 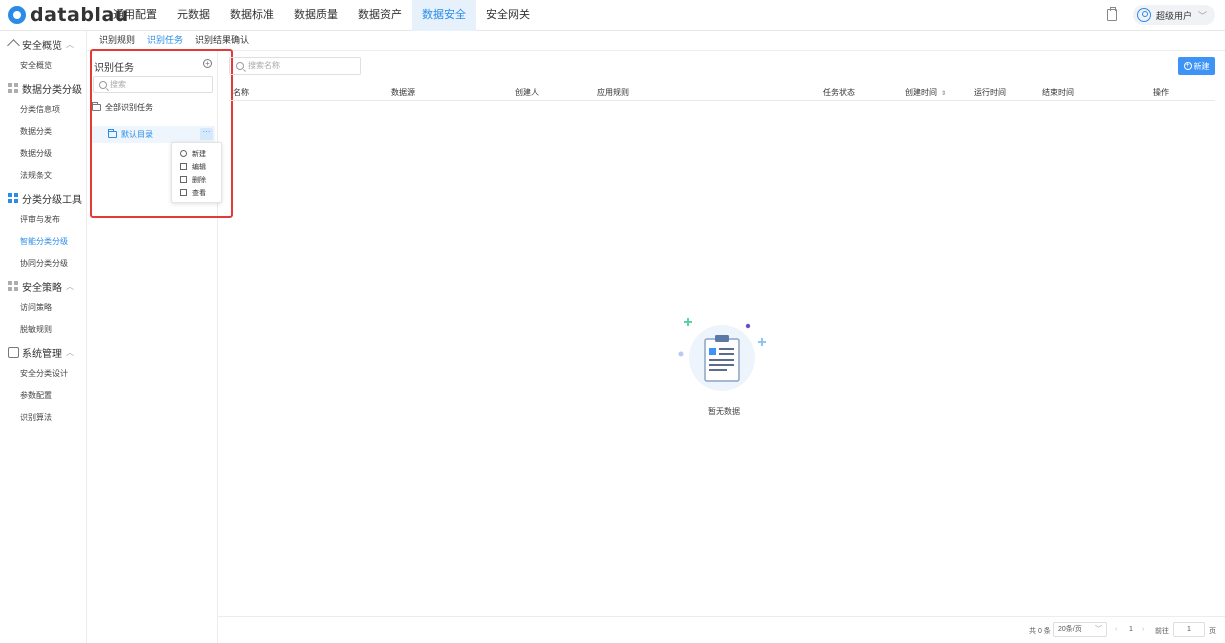 I want to click on table-header: 名称 数据源 创建人 应用规则 任务状态 创建时间 ⇕ 运行时间 结束时间 操作, so click(x=722, y=92).